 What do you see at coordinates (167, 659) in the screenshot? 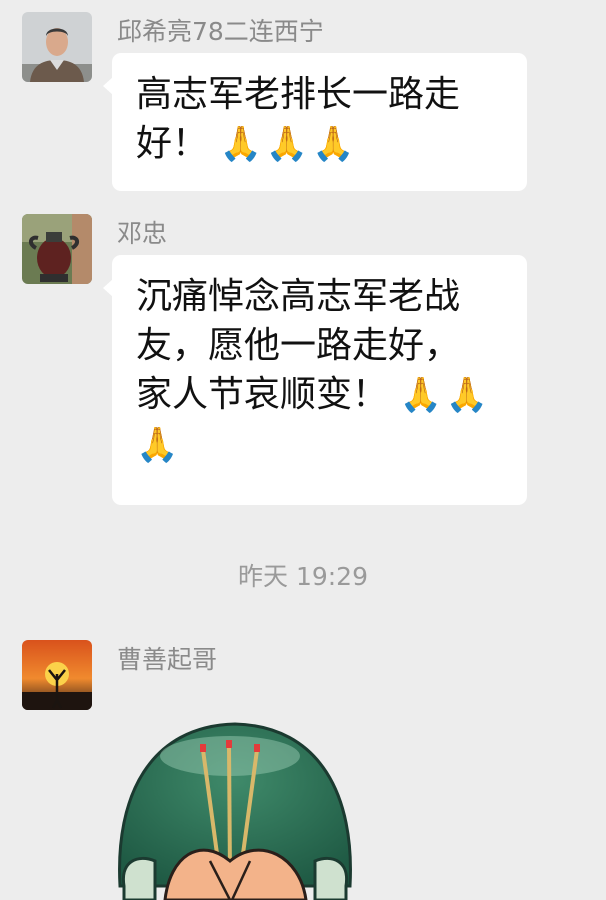
I see `sender-name: 曹善起哥` at bounding box center [167, 659].